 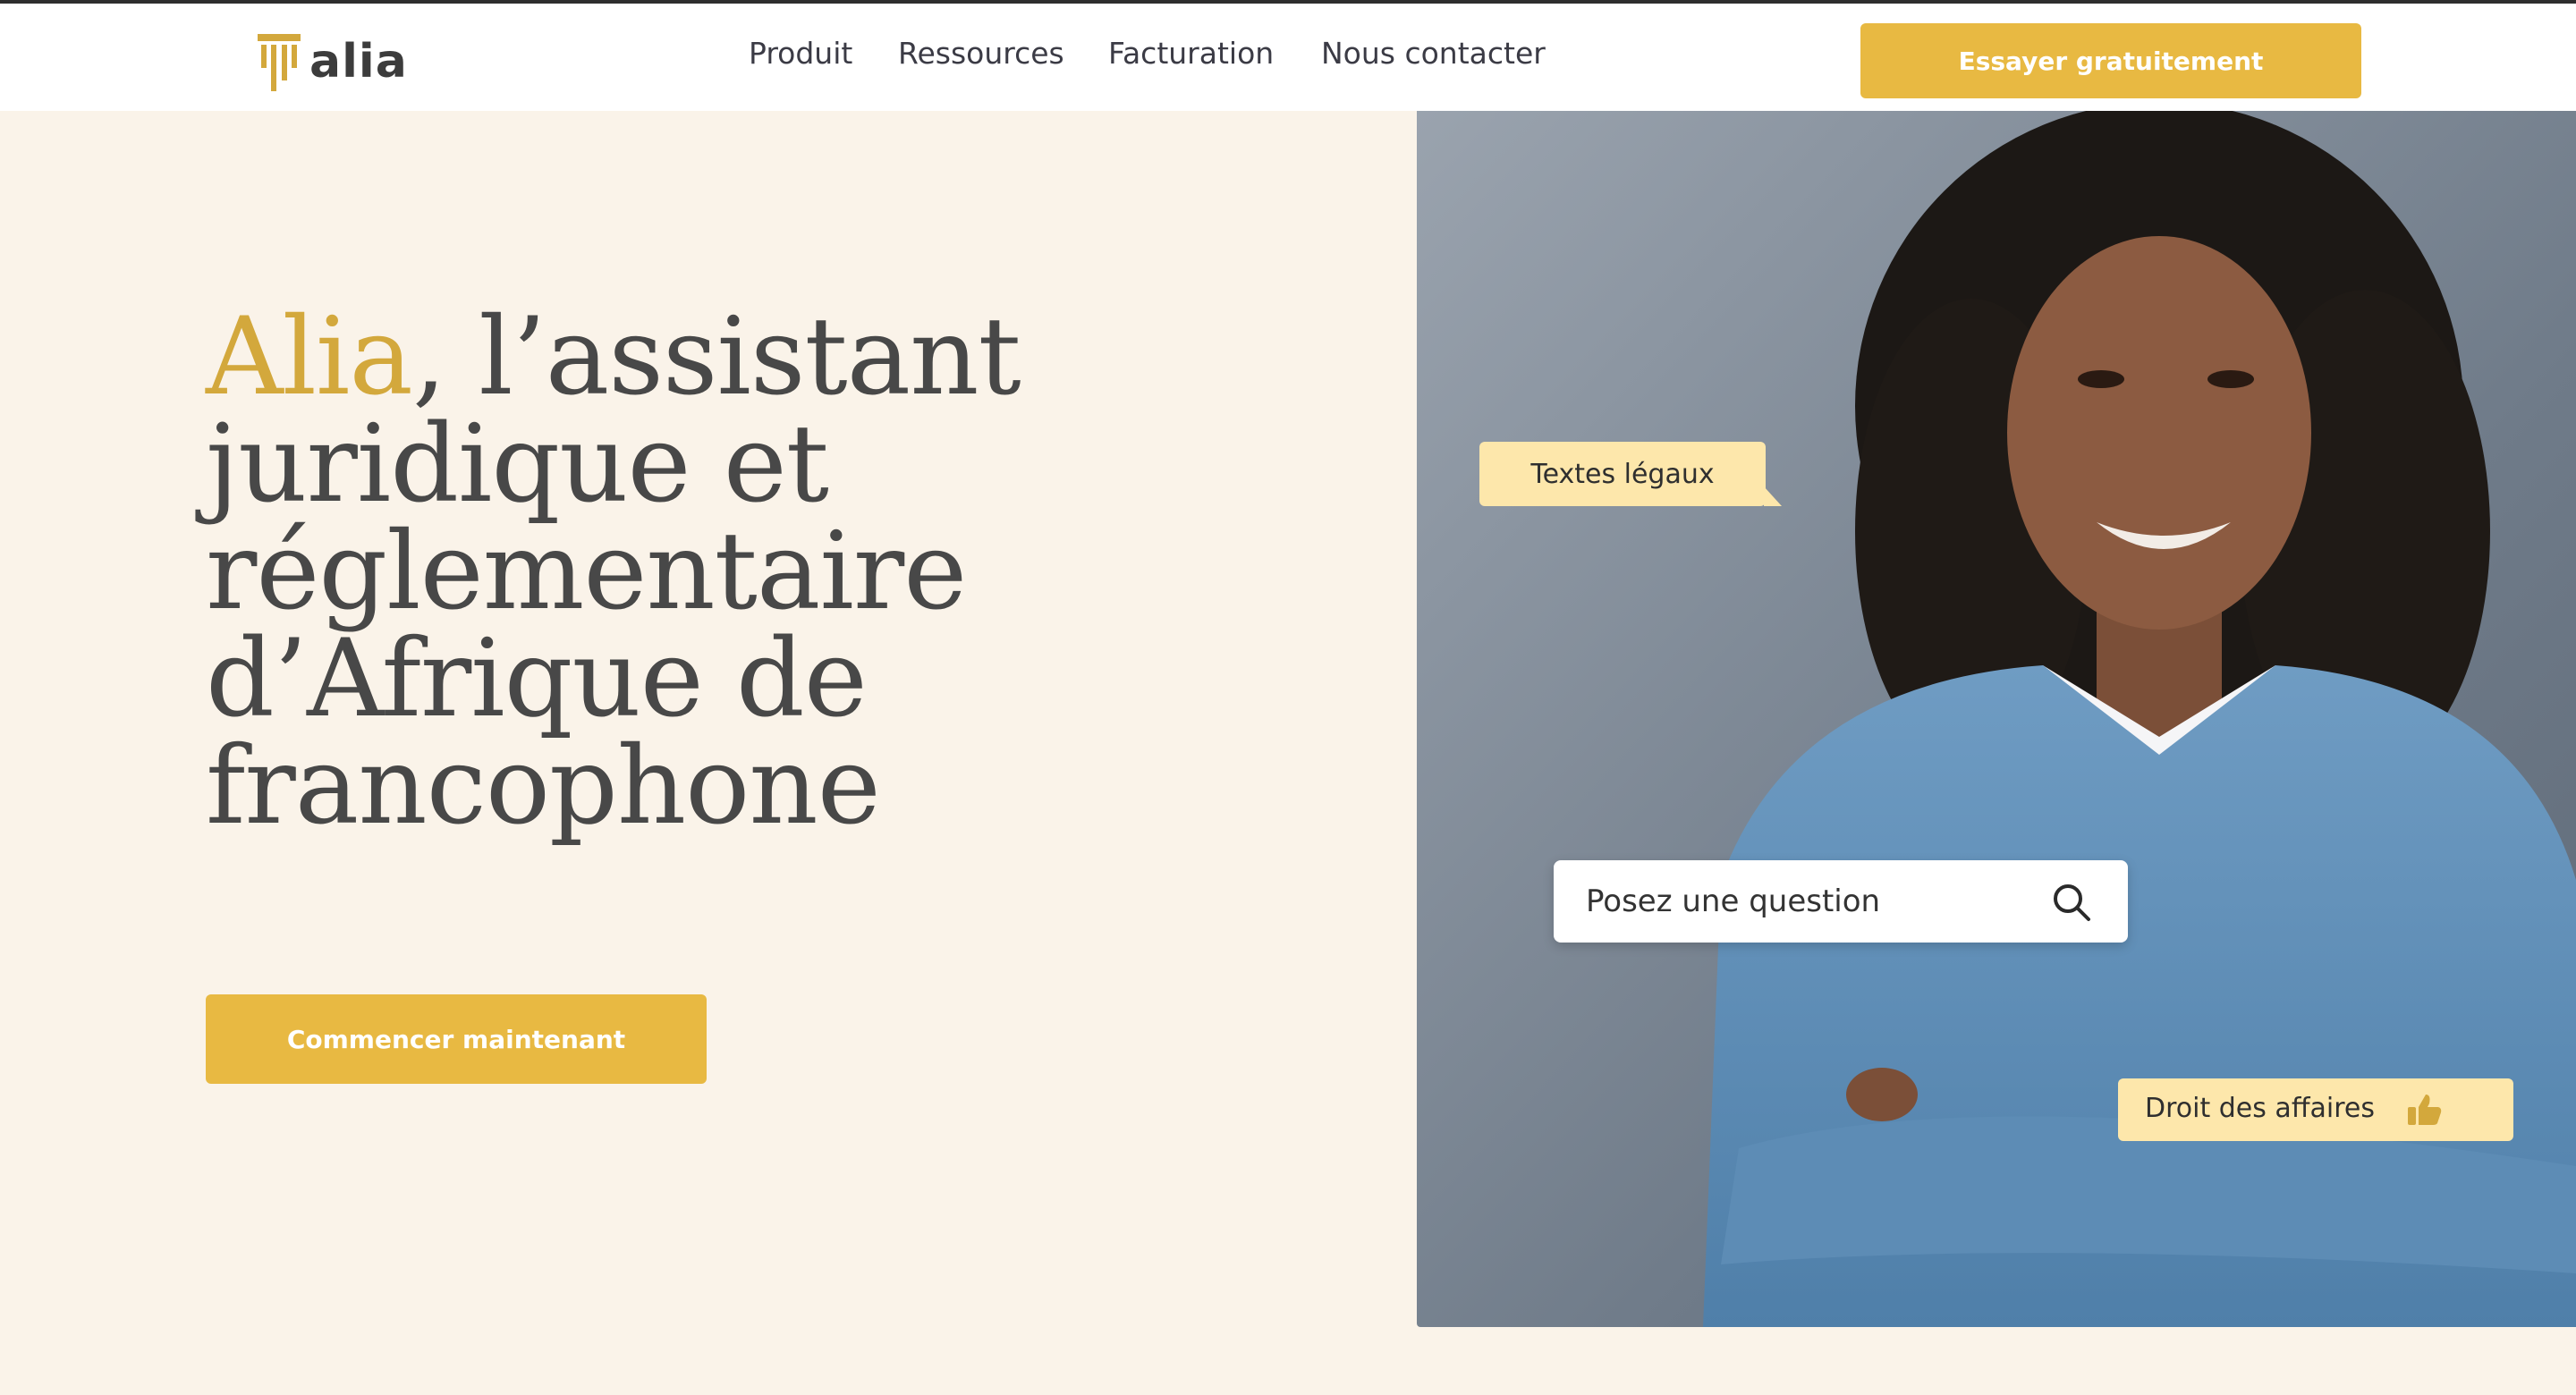 What do you see at coordinates (2425, 1110) in the screenshot?
I see `thumbs-up-icon` at bounding box center [2425, 1110].